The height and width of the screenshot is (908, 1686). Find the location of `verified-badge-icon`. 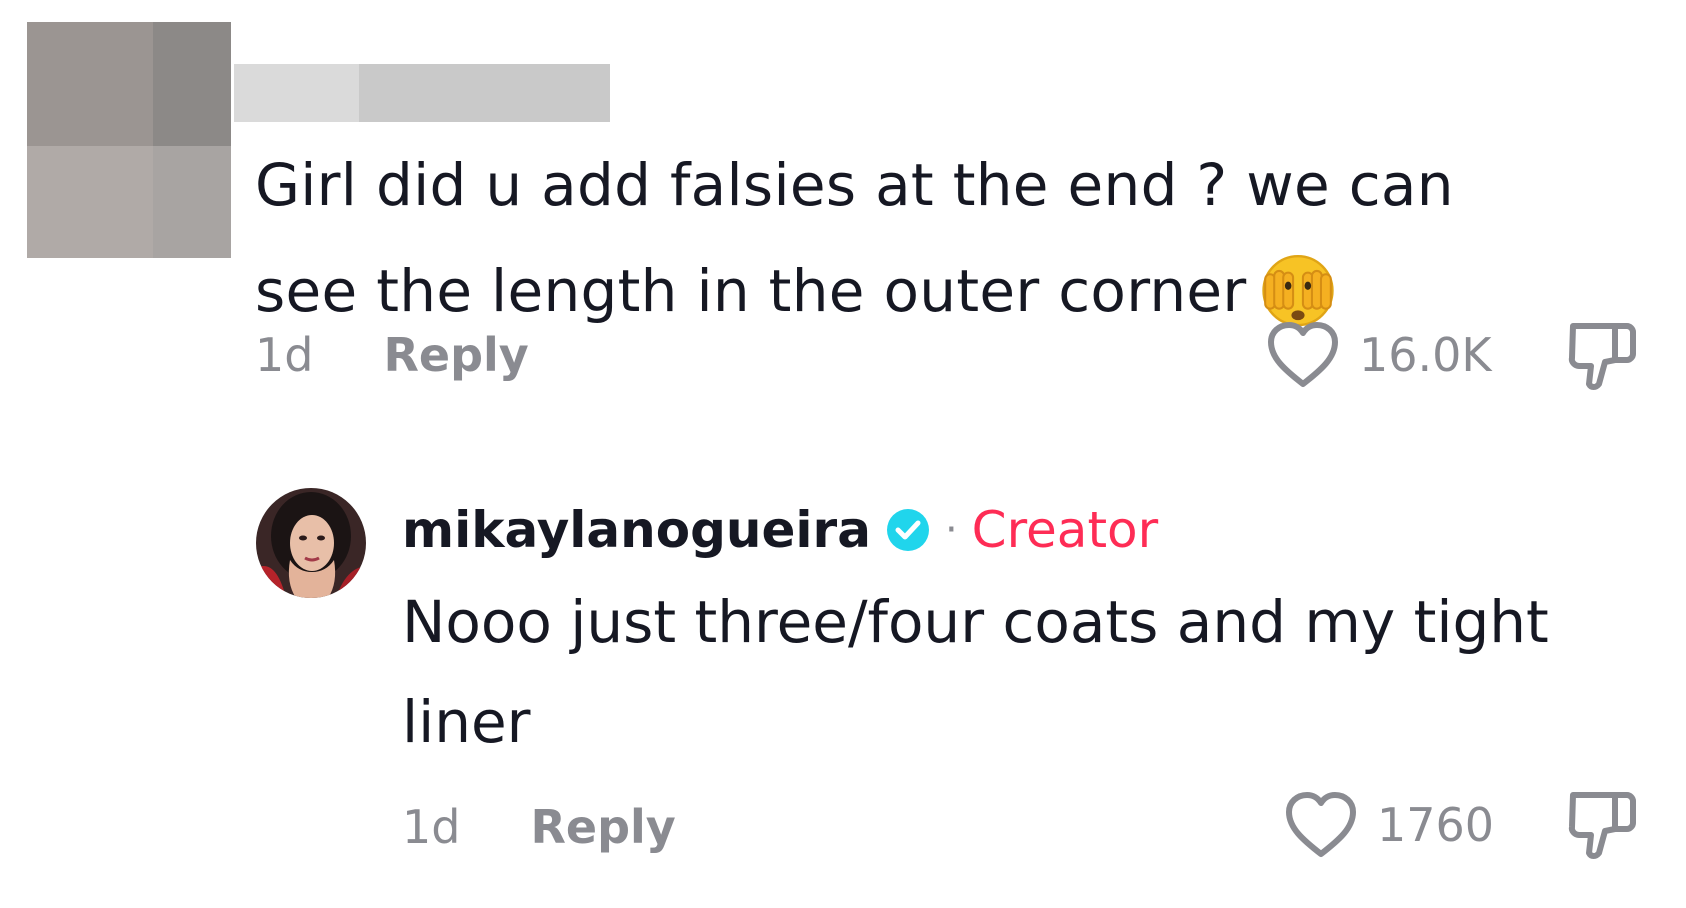

verified-badge-icon is located at coordinates (907, 530).